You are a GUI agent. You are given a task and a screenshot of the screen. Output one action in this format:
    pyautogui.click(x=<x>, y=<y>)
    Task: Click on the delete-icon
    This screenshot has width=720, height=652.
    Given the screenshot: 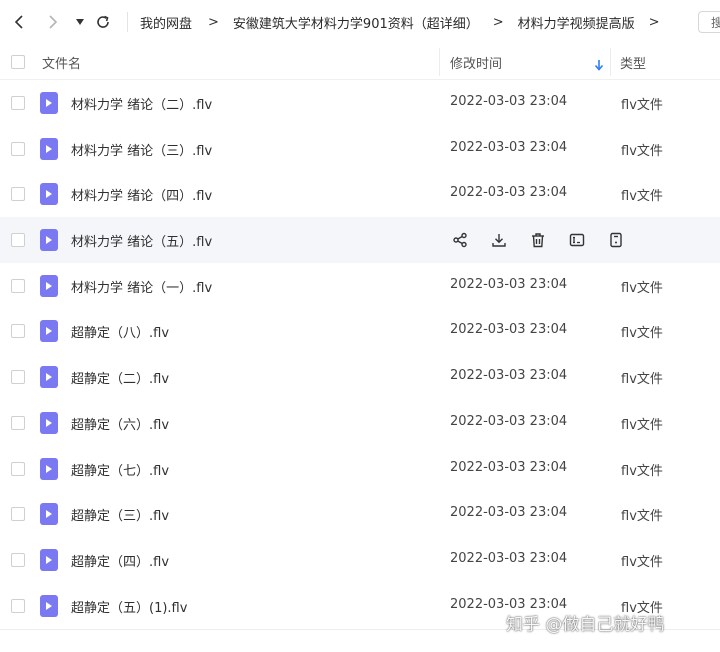 What is the action you would take?
    pyautogui.click(x=538, y=240)
    